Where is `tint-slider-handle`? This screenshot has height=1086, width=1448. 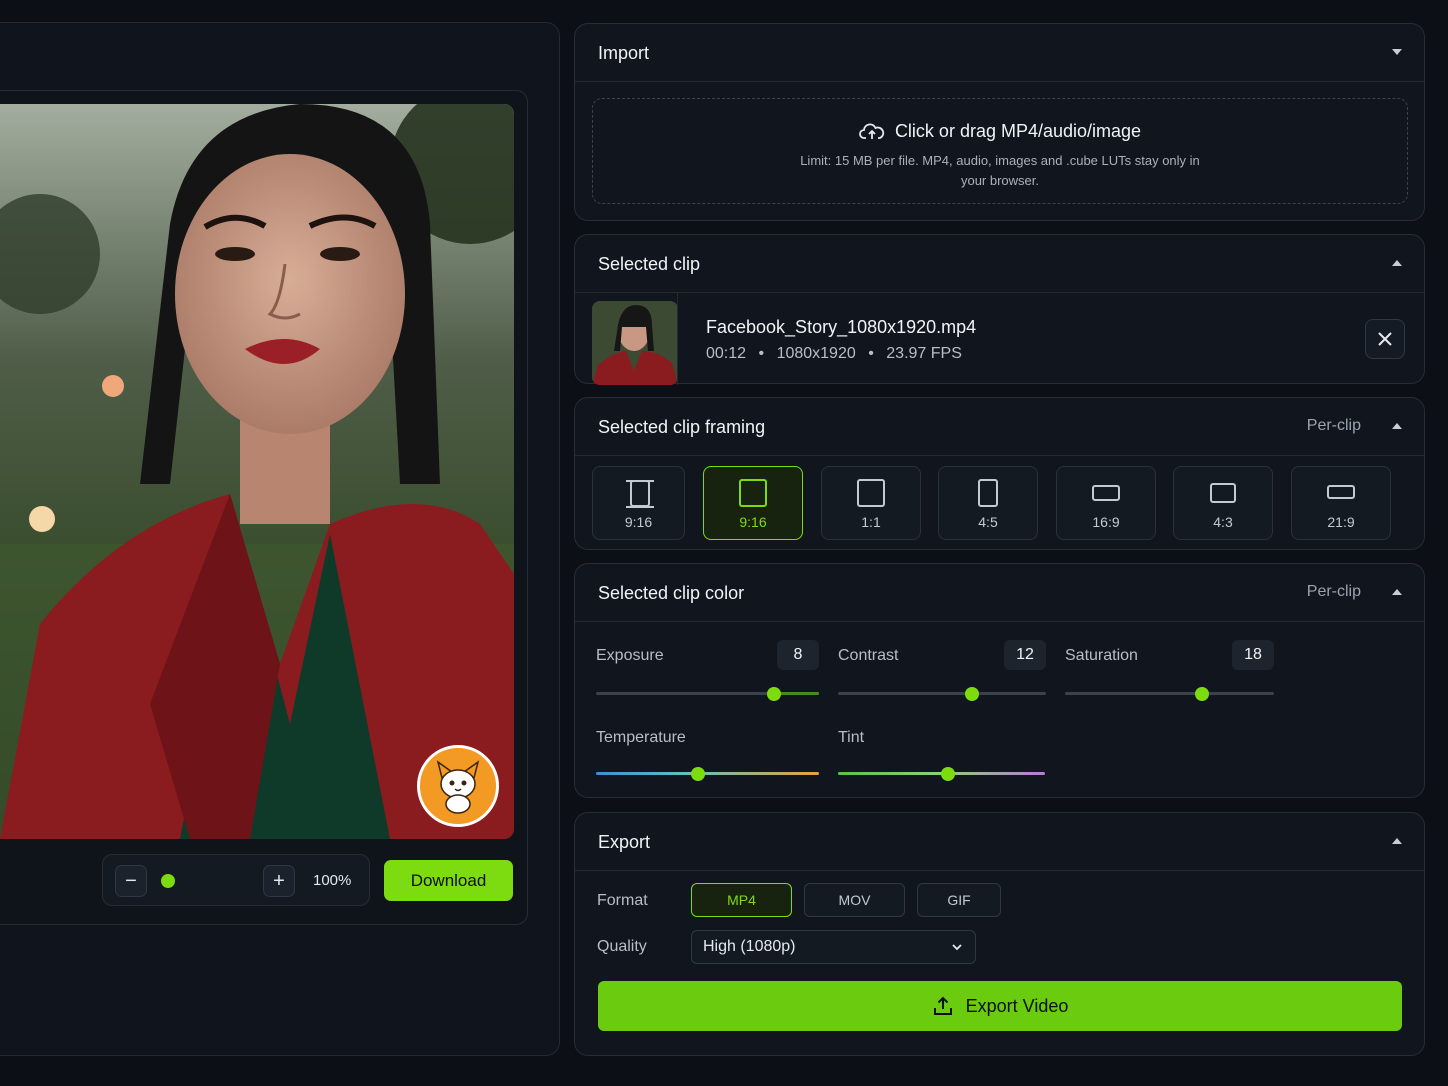 tint-slider-handle is located at coordinates (948, 774).